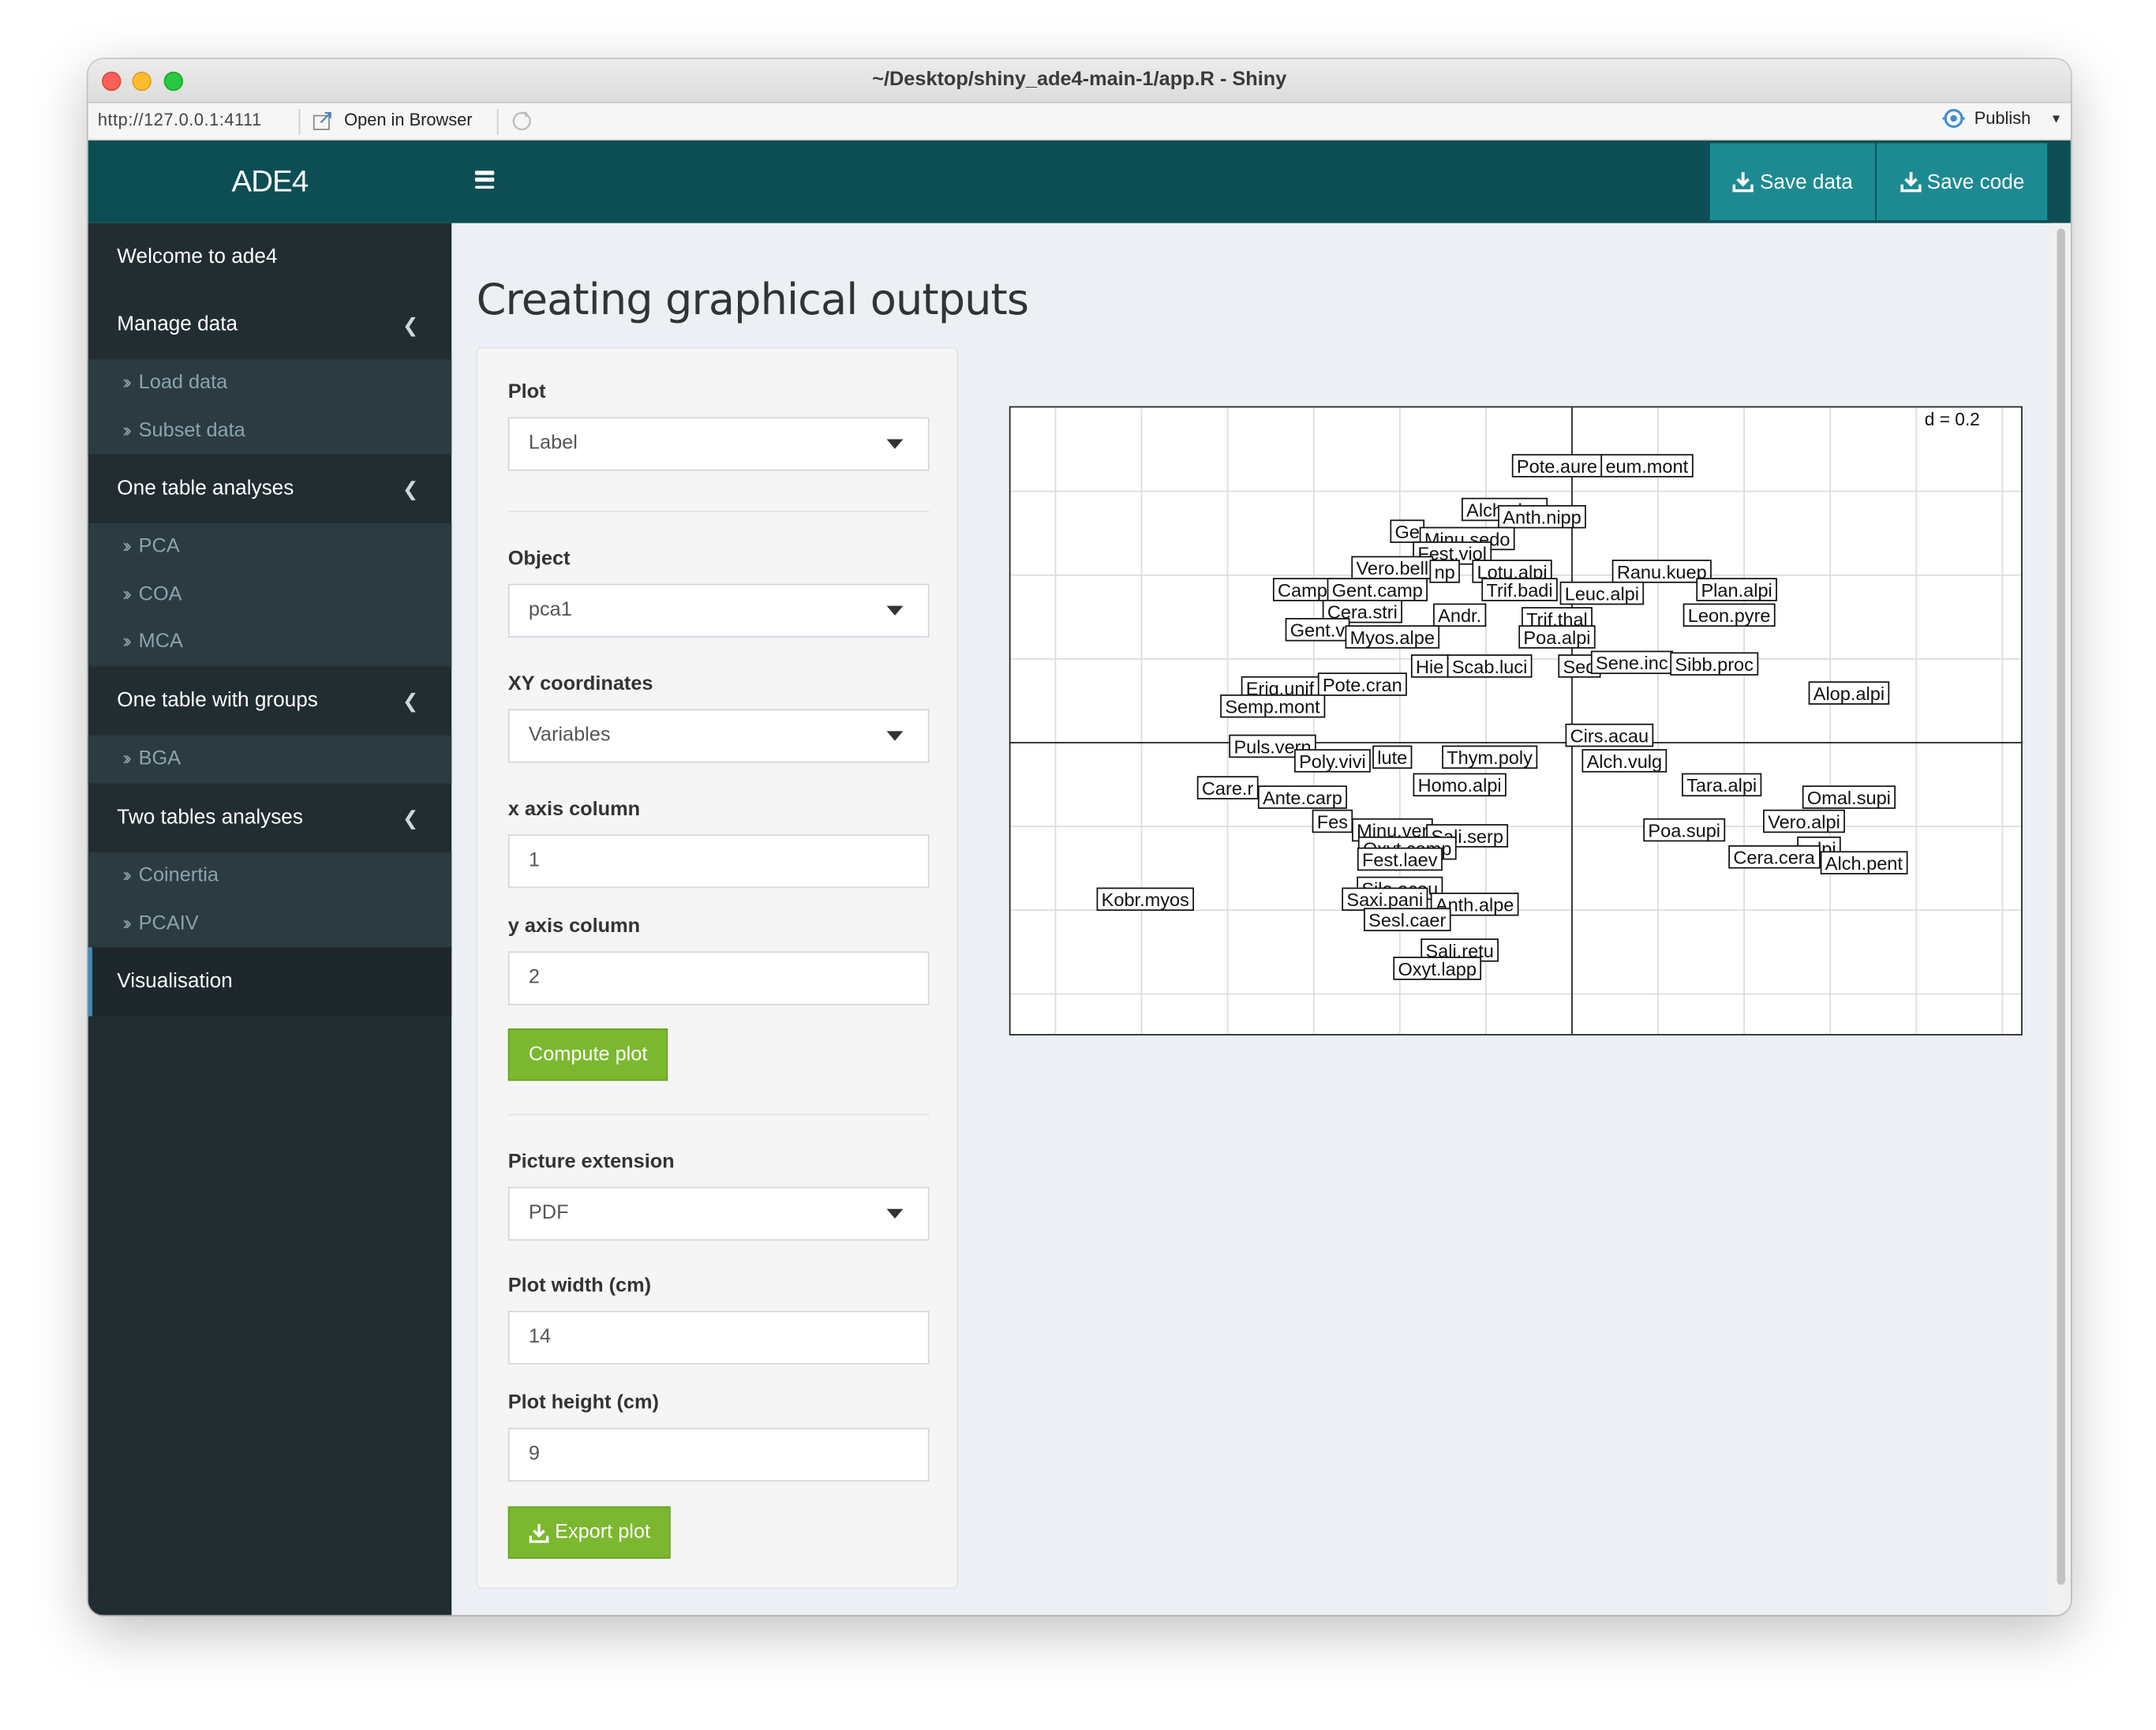  I want to click on chevron-down-icon: ▼, so click(2056, 118).